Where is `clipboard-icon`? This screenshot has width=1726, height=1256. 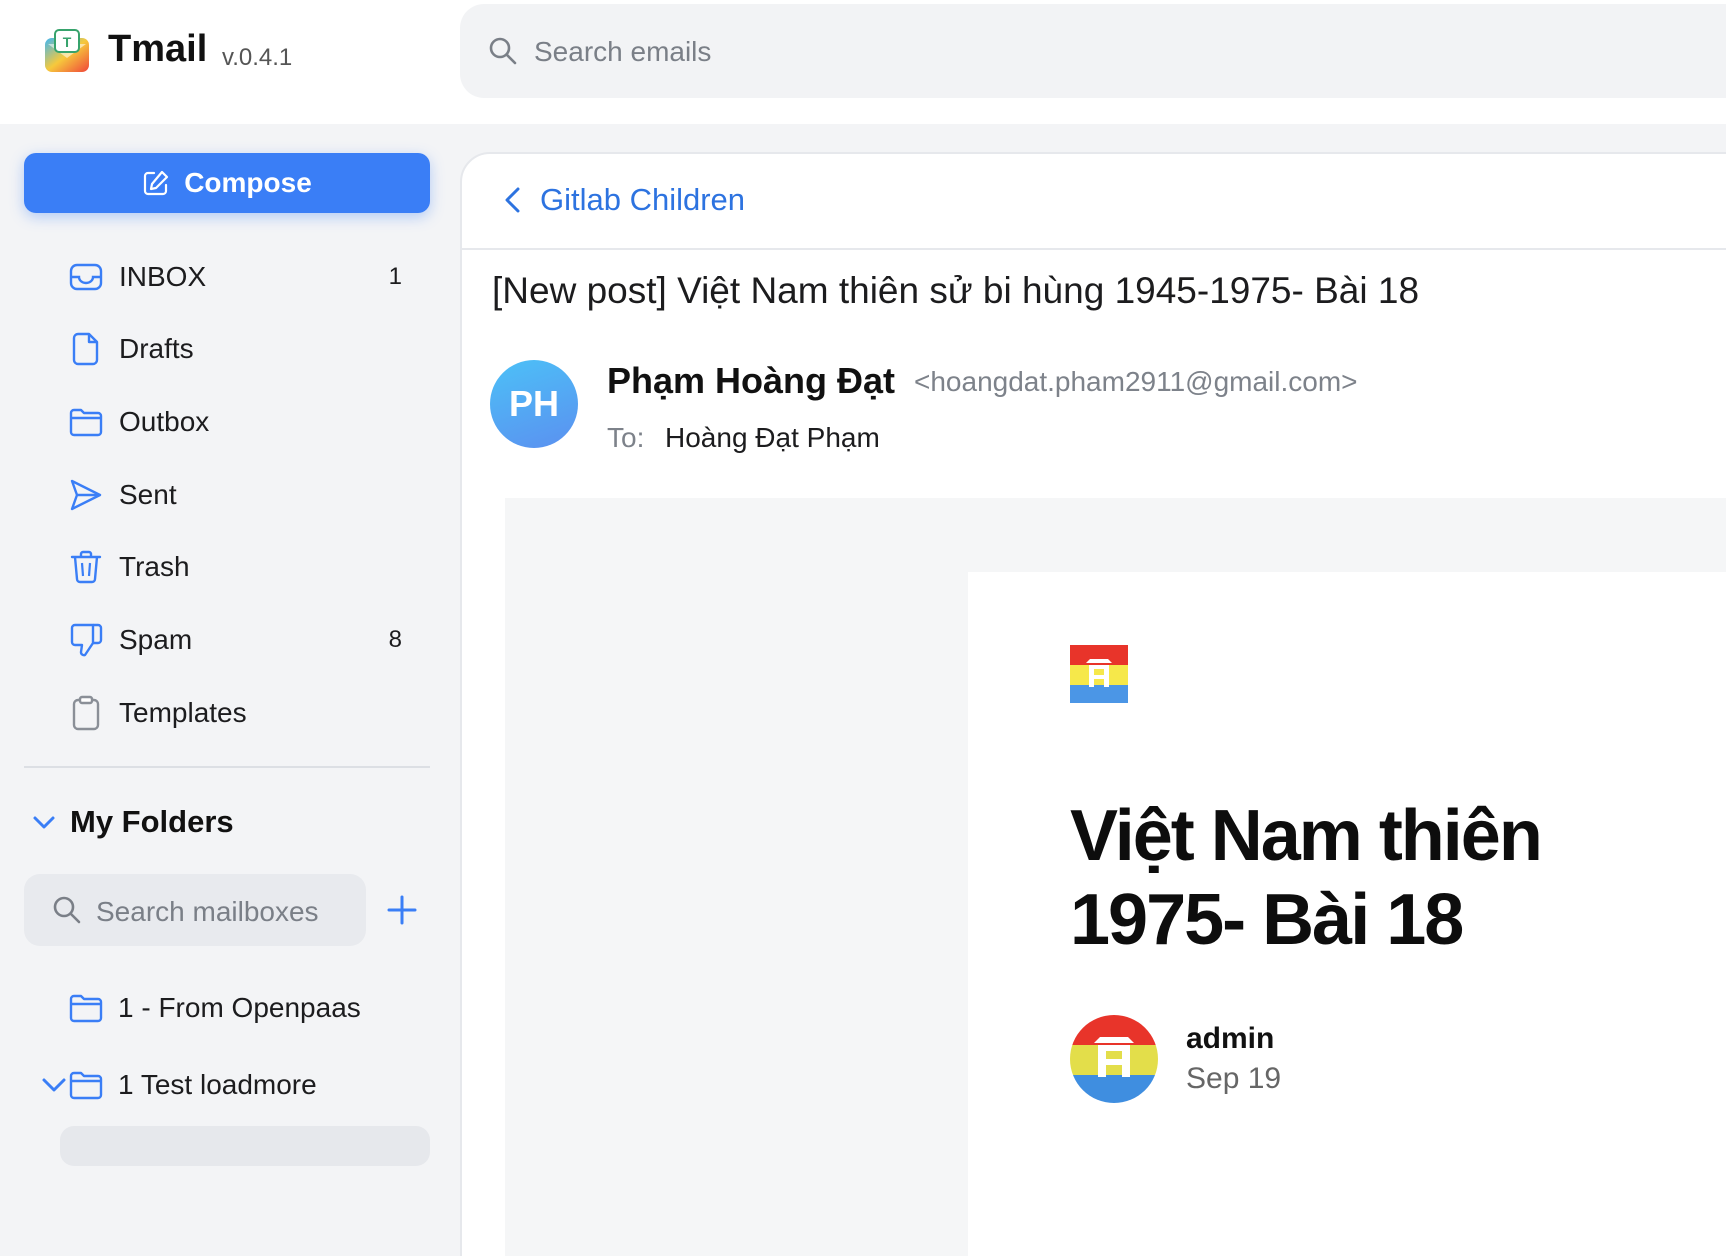 clipboard-icon is located at coordinates (86, 713).